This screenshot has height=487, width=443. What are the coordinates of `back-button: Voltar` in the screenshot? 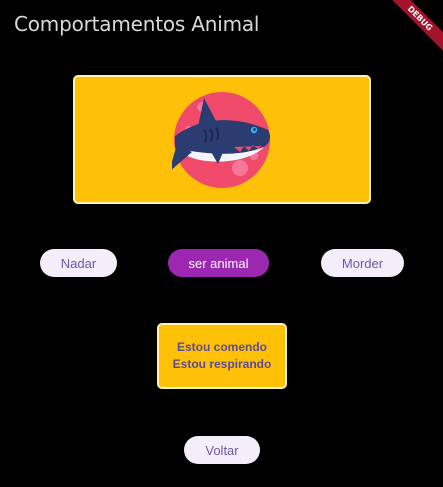 It's located at (222, 450).